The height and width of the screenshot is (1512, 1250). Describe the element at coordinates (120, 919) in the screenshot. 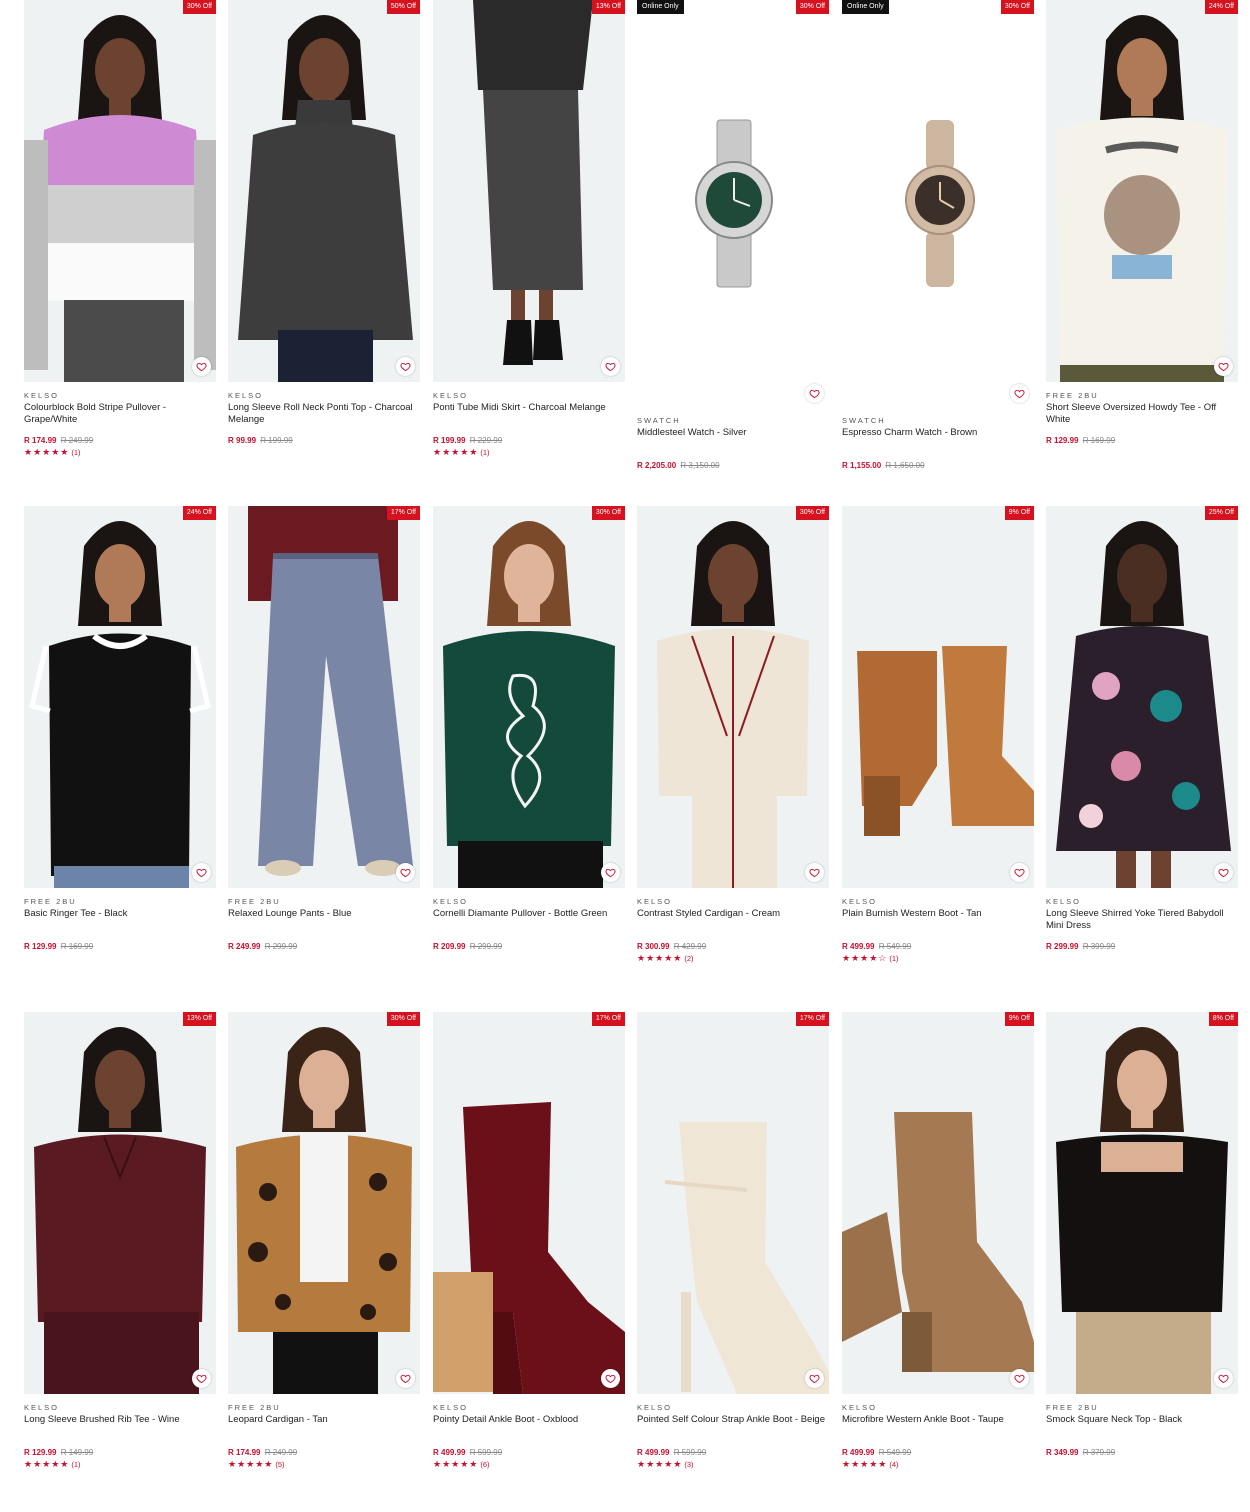

I see `product-name: Basic Ringer Tee - Black` at that location.